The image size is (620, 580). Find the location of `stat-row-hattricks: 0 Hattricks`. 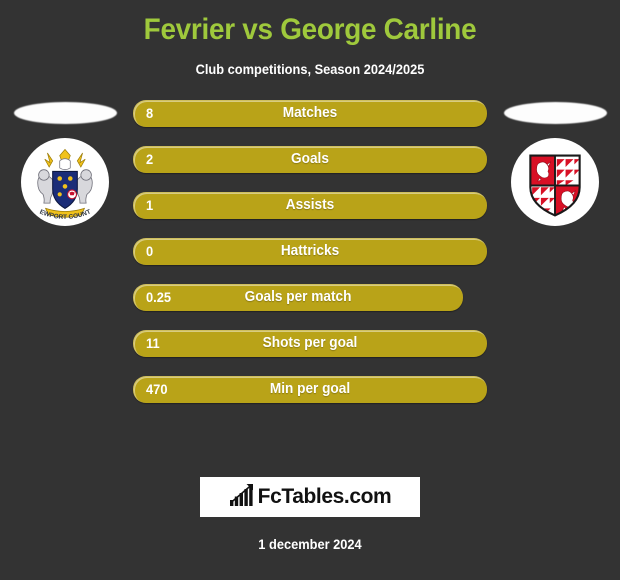

stat-row-hattricks: 0 Hattricks is located at coordinates (310, 251).